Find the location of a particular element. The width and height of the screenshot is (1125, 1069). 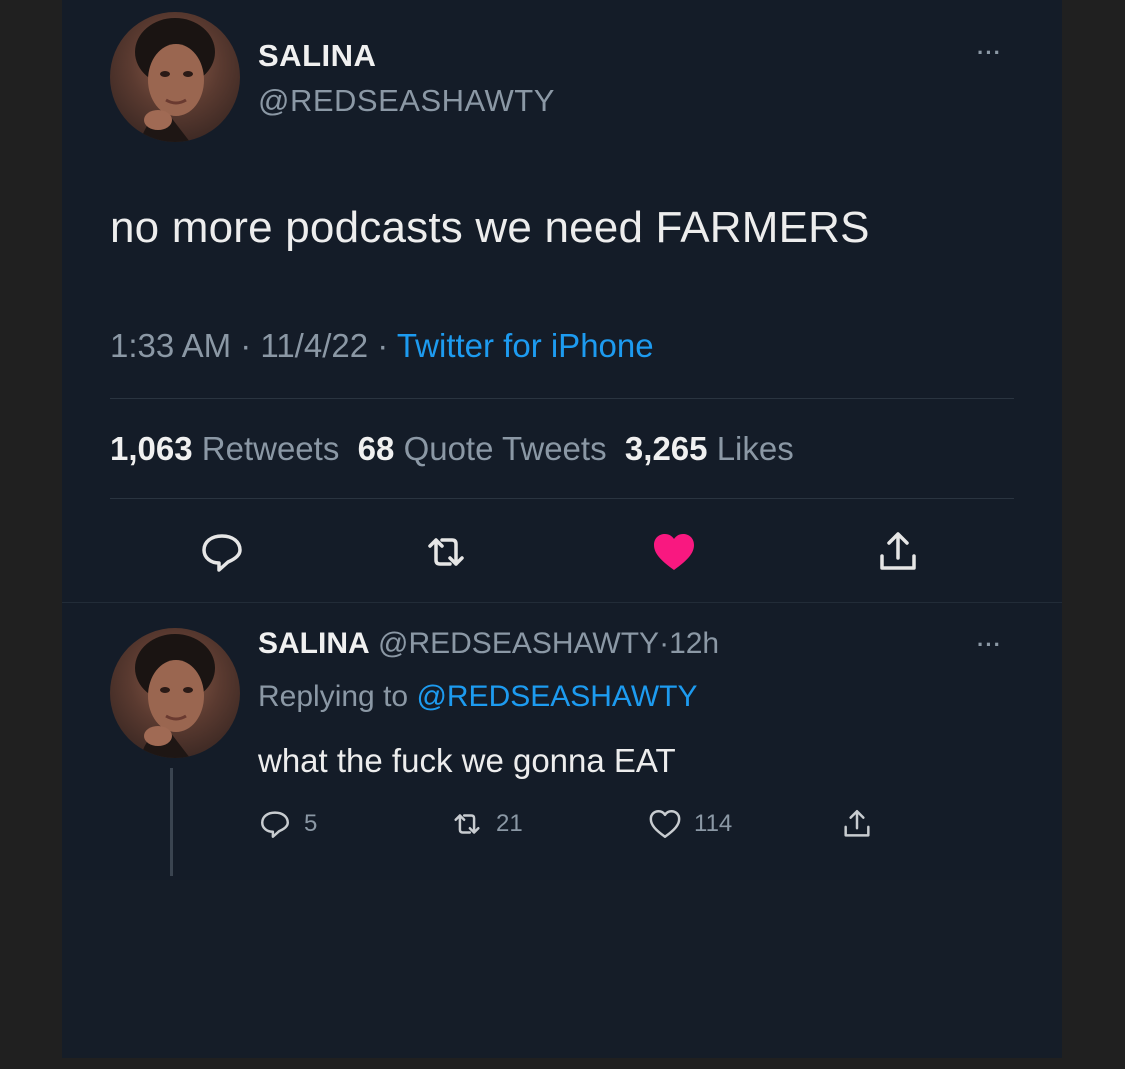

quotes-stat: 68 Quote Tweets is located at coordinates (482, 448).